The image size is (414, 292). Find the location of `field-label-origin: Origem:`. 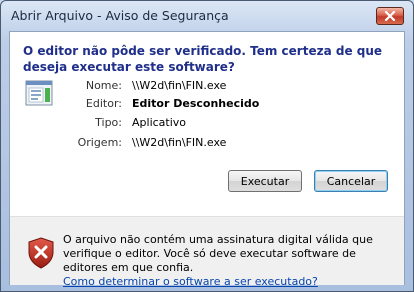

field-label-origin: Origem: is located at coordinates (99, 142).